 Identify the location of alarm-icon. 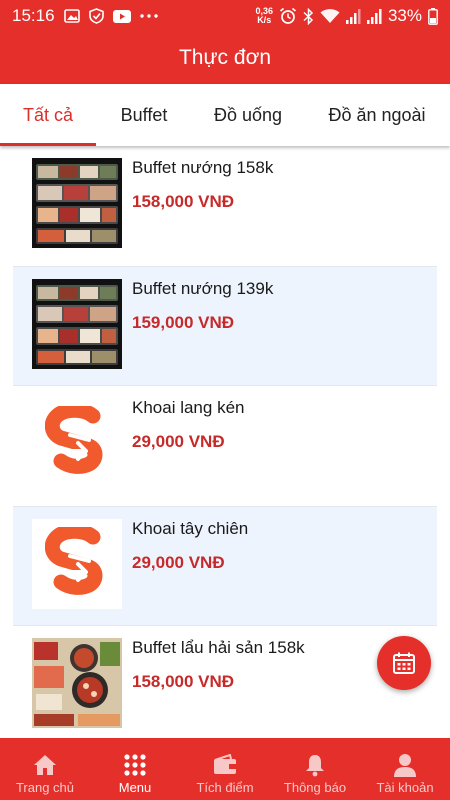
(288, 16).